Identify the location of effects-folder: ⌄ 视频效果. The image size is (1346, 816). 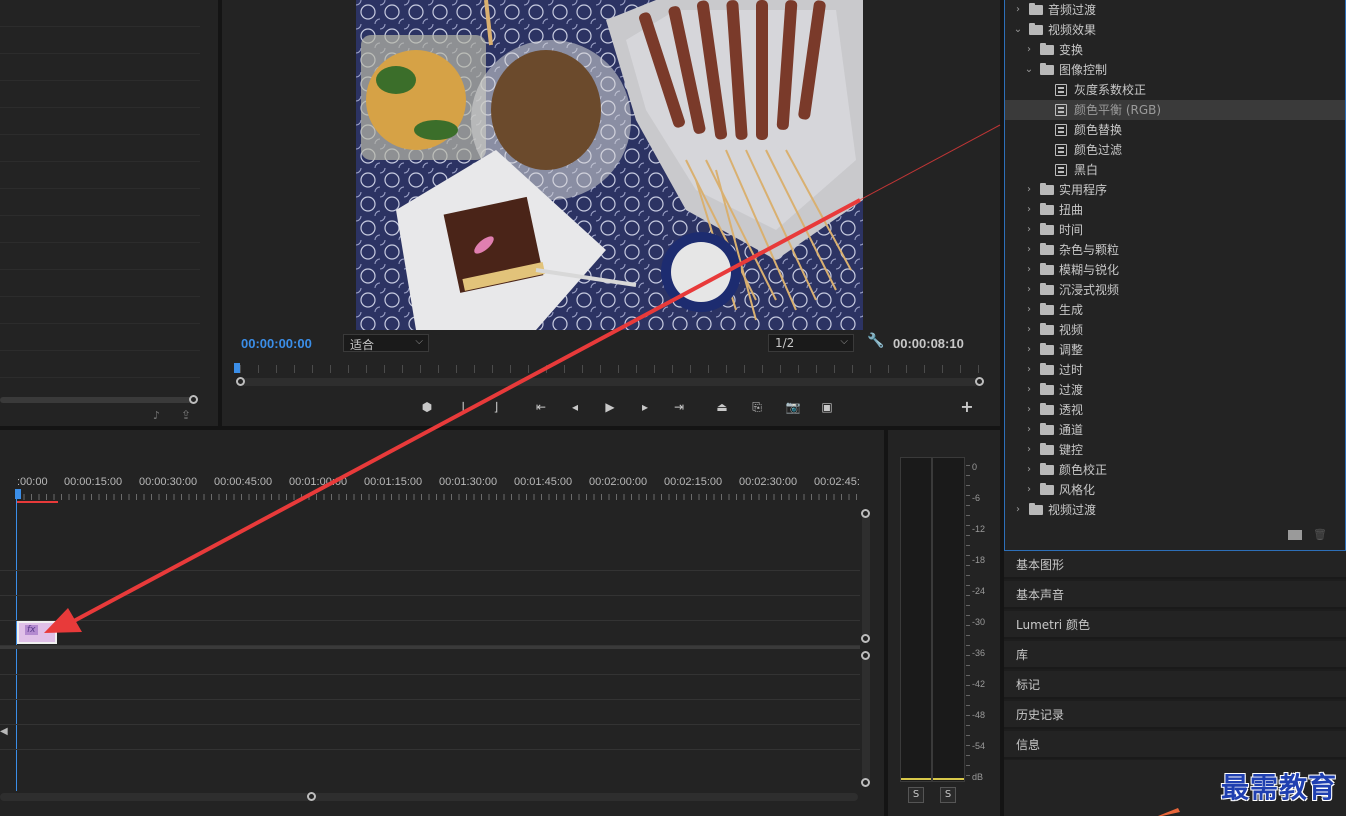
(1175, 30).